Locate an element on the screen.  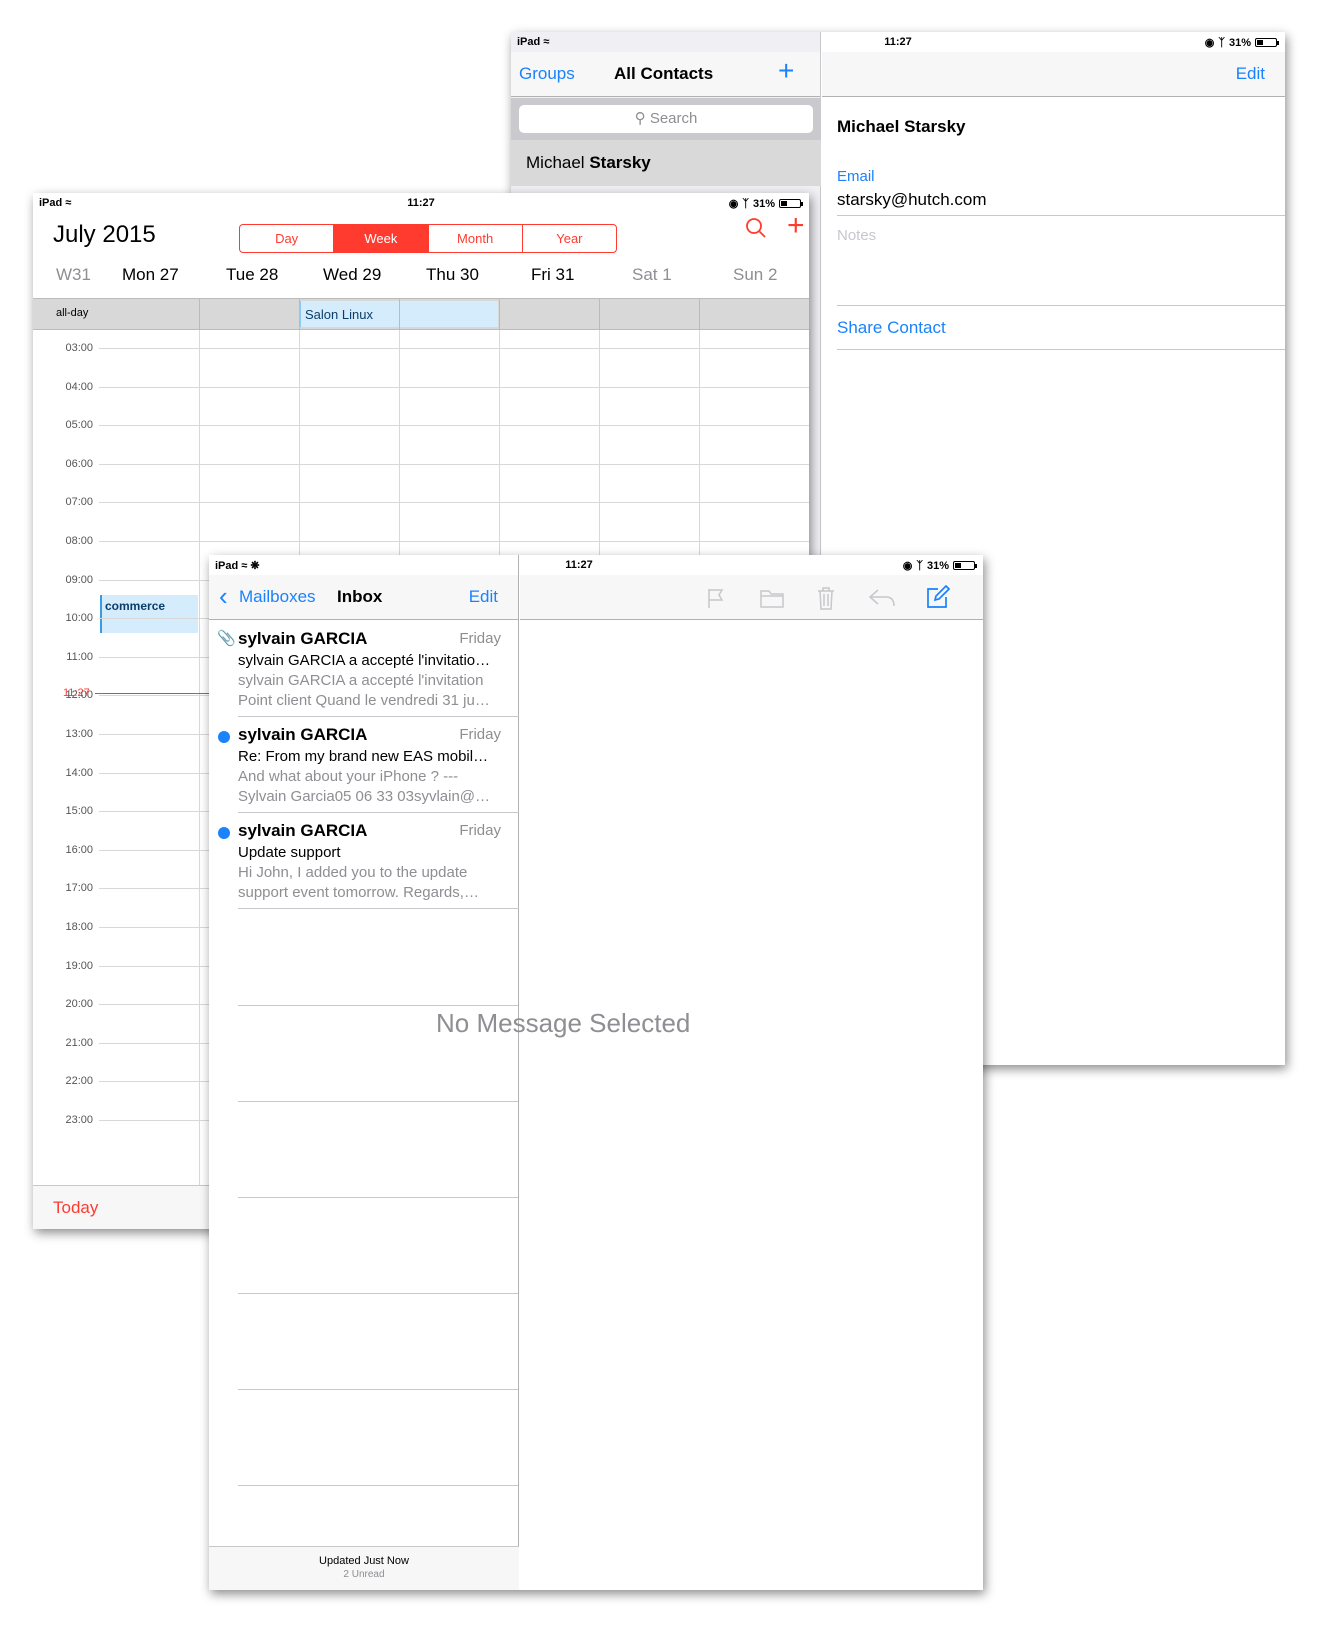
segment-day: Day is located at coordinates (286, 238).